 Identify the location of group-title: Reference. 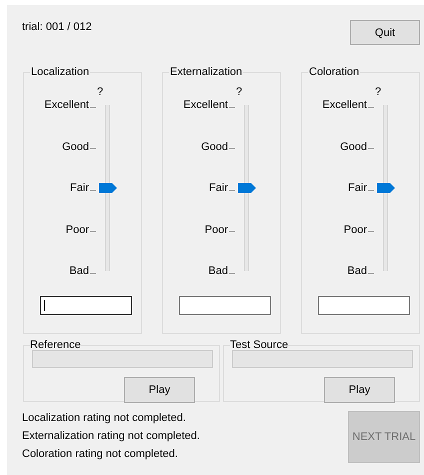
(55, 345).